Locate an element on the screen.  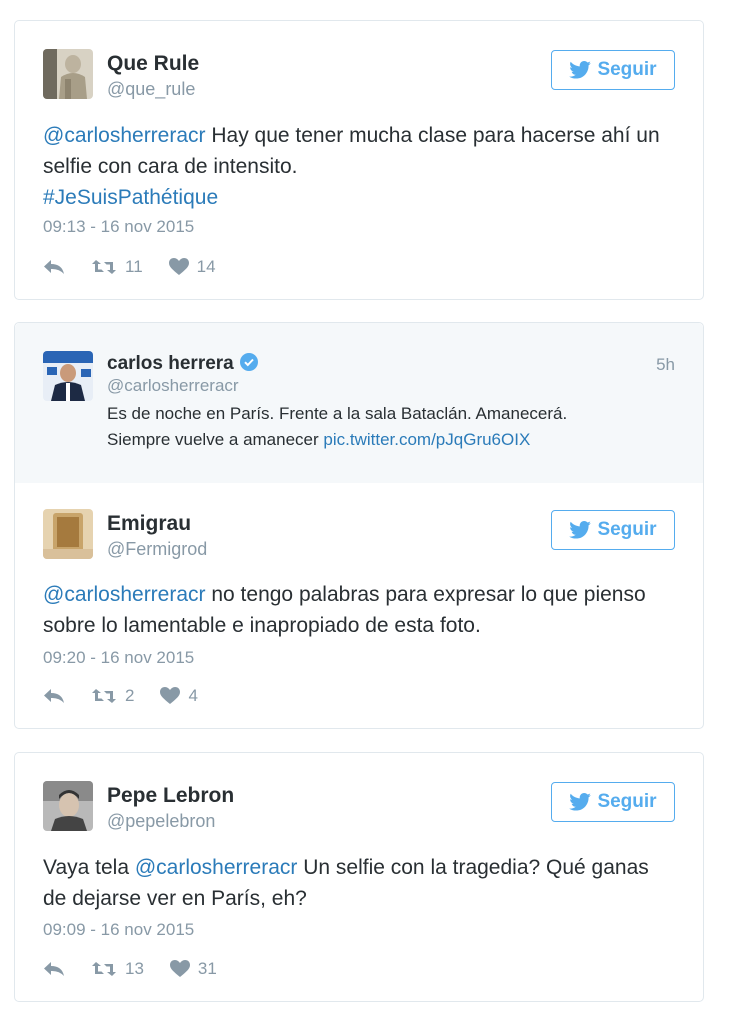
timestamp: 09:13 - 16 nov 2015 is located at coordinates (118, 227).